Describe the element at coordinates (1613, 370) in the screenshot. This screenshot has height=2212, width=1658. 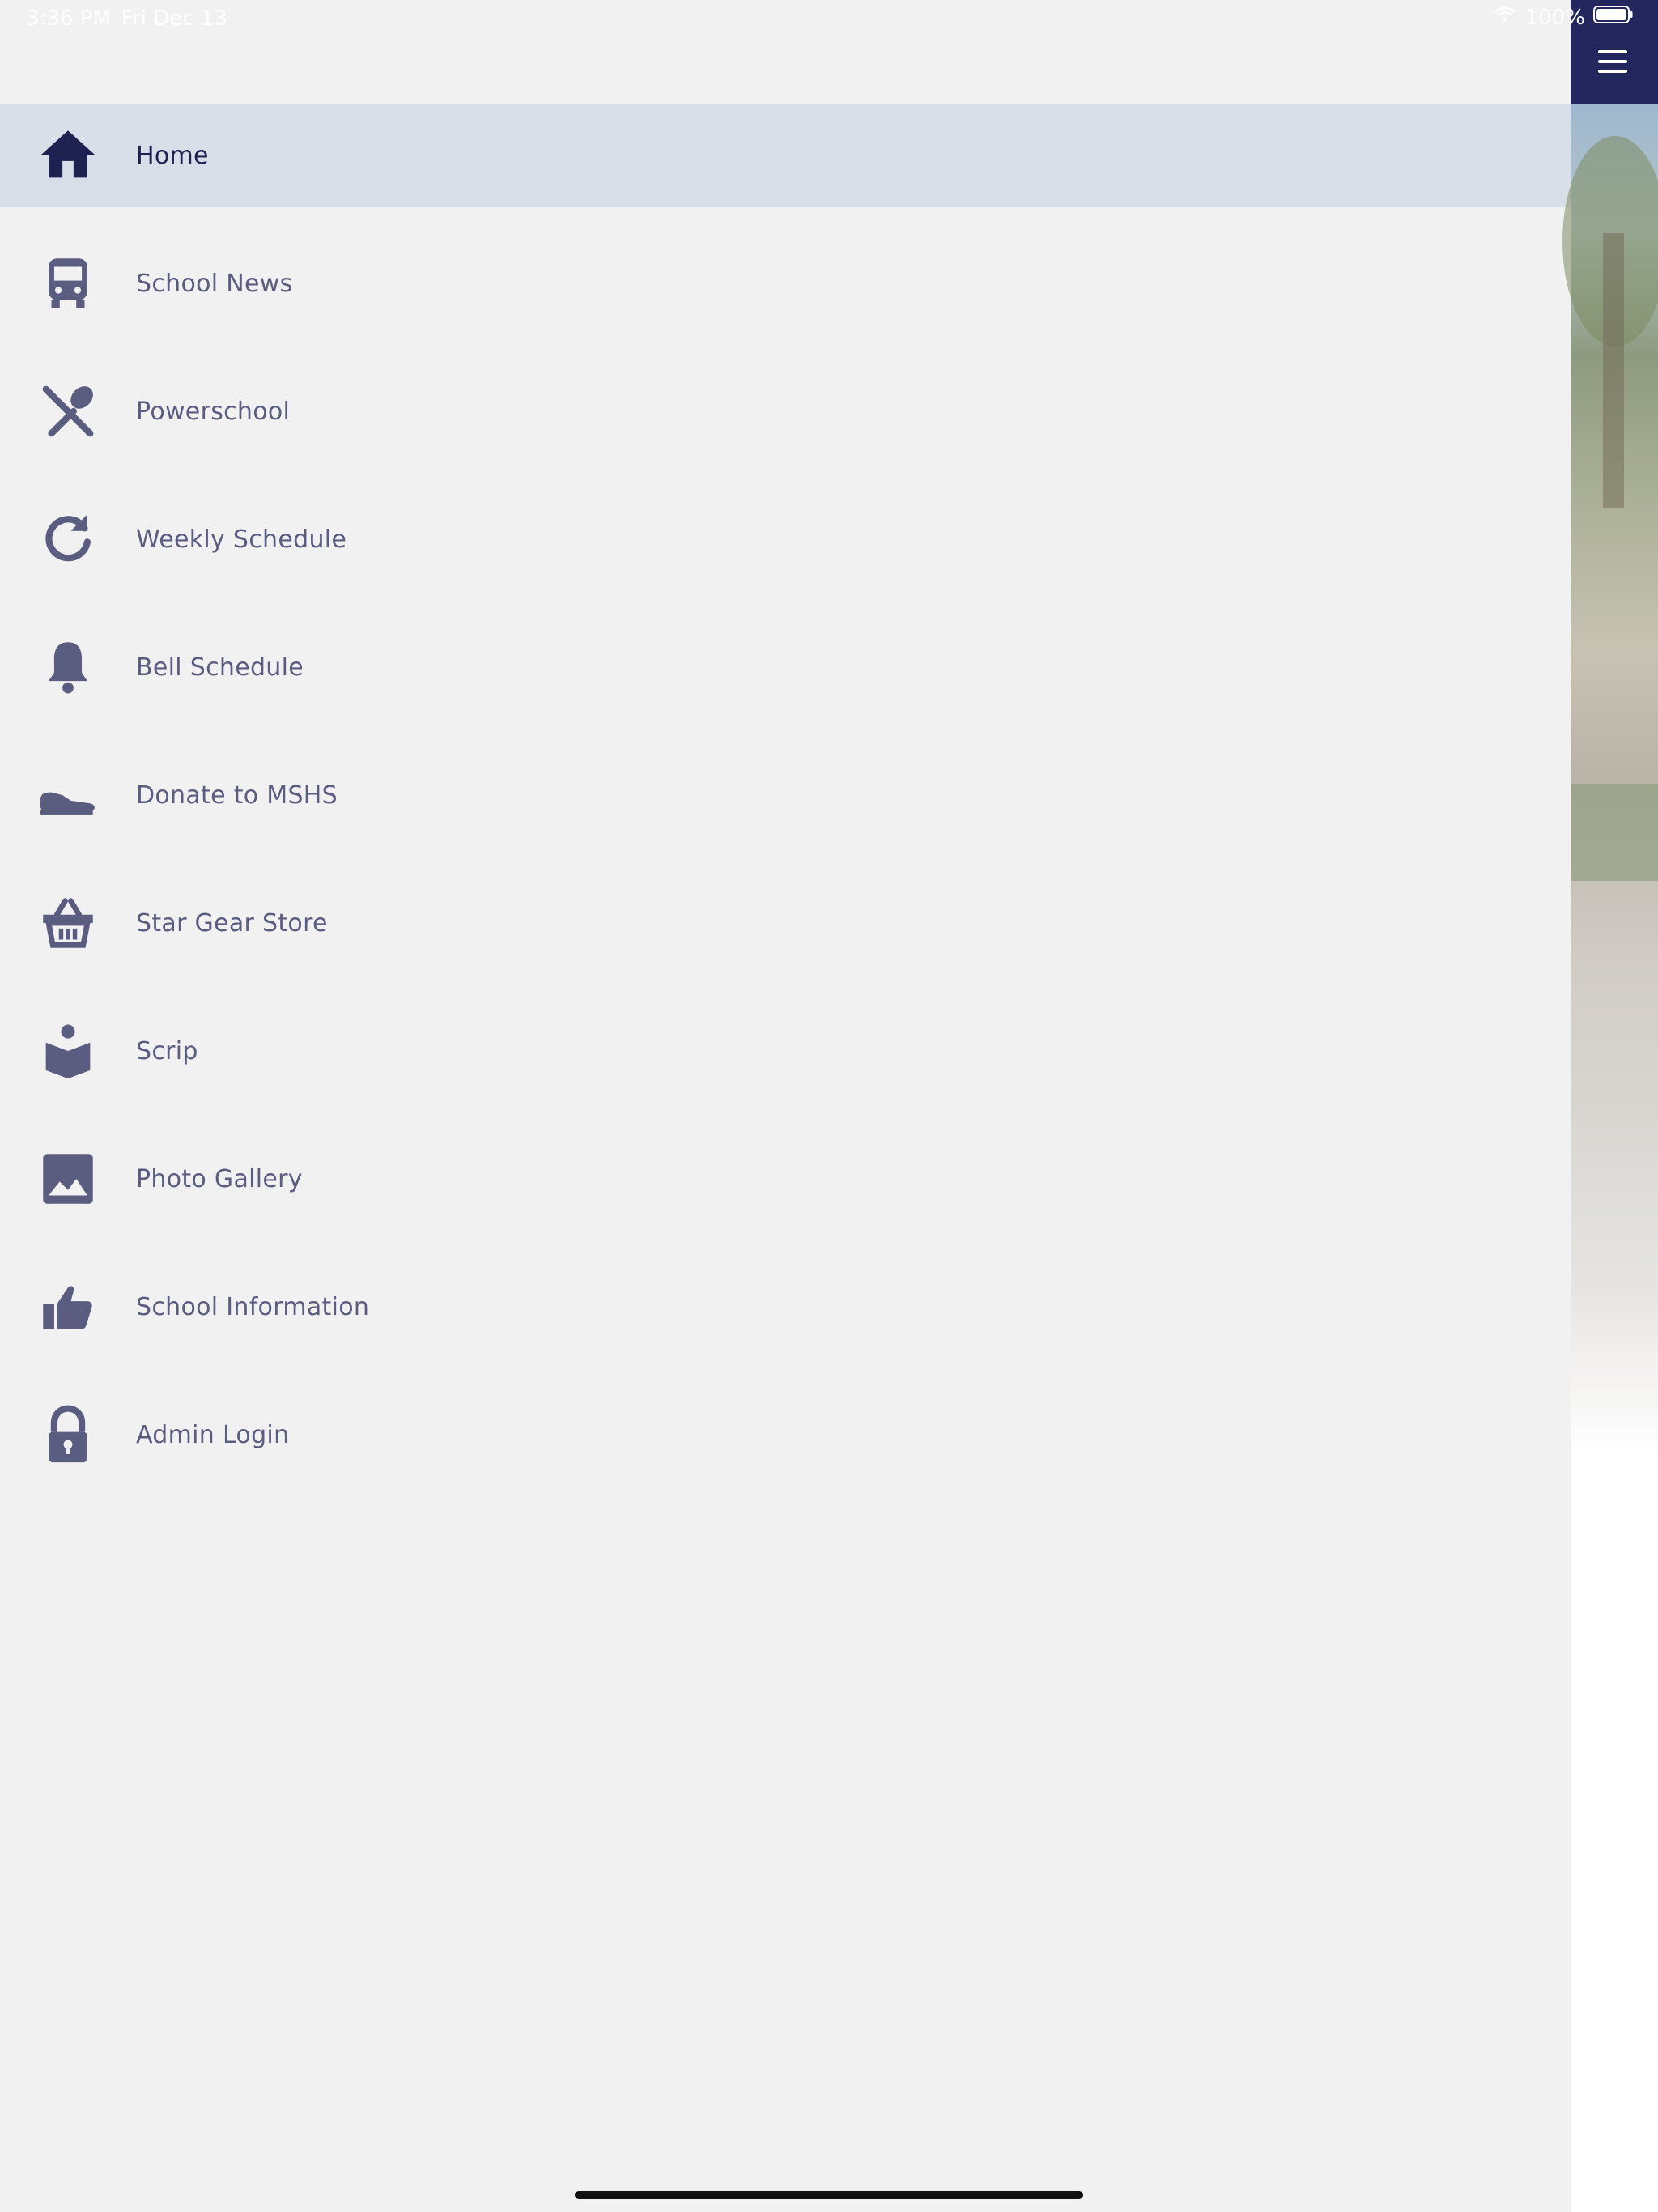
I see `tree-trunk` at that location.